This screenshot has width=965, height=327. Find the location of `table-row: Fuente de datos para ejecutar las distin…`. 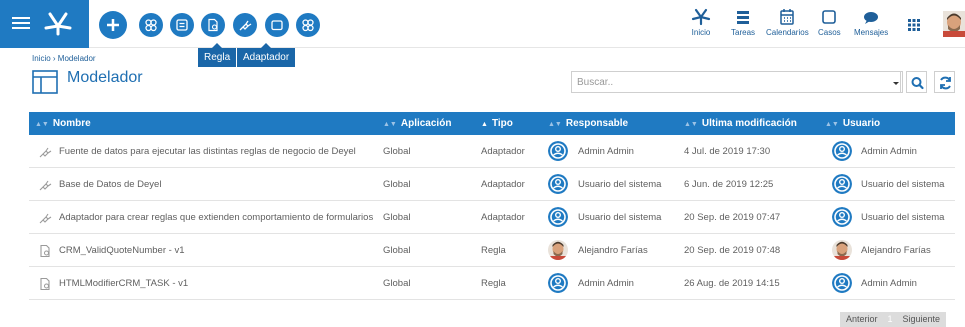

table-row: Fuente de datos para ejecutar las distin… is located at coordinates (492, 151).